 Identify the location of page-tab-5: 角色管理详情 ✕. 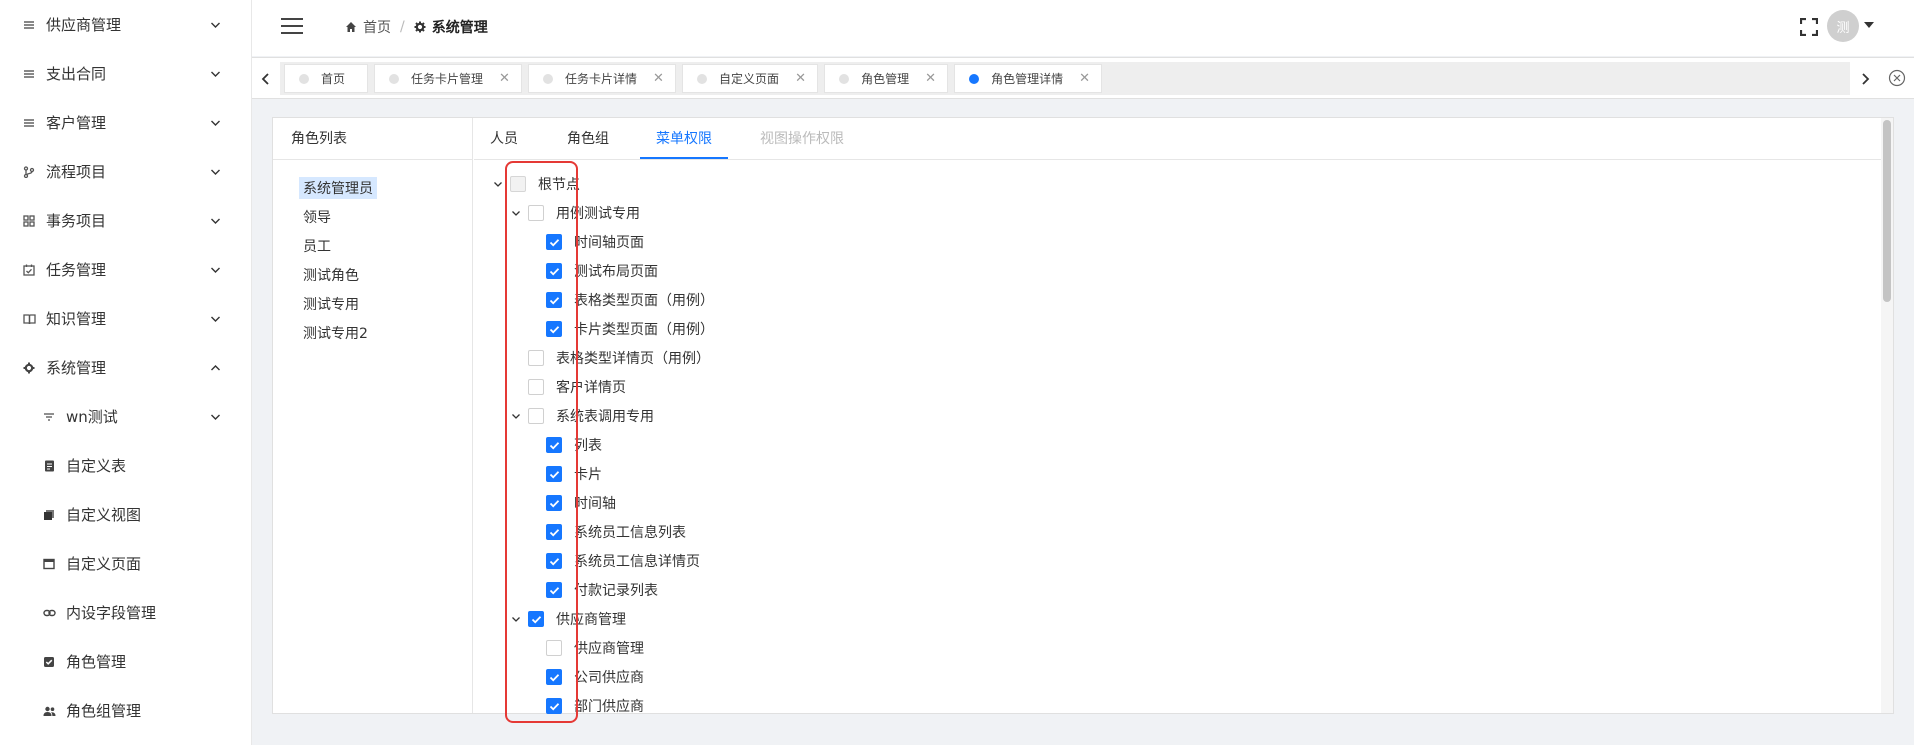
(1028, 78).